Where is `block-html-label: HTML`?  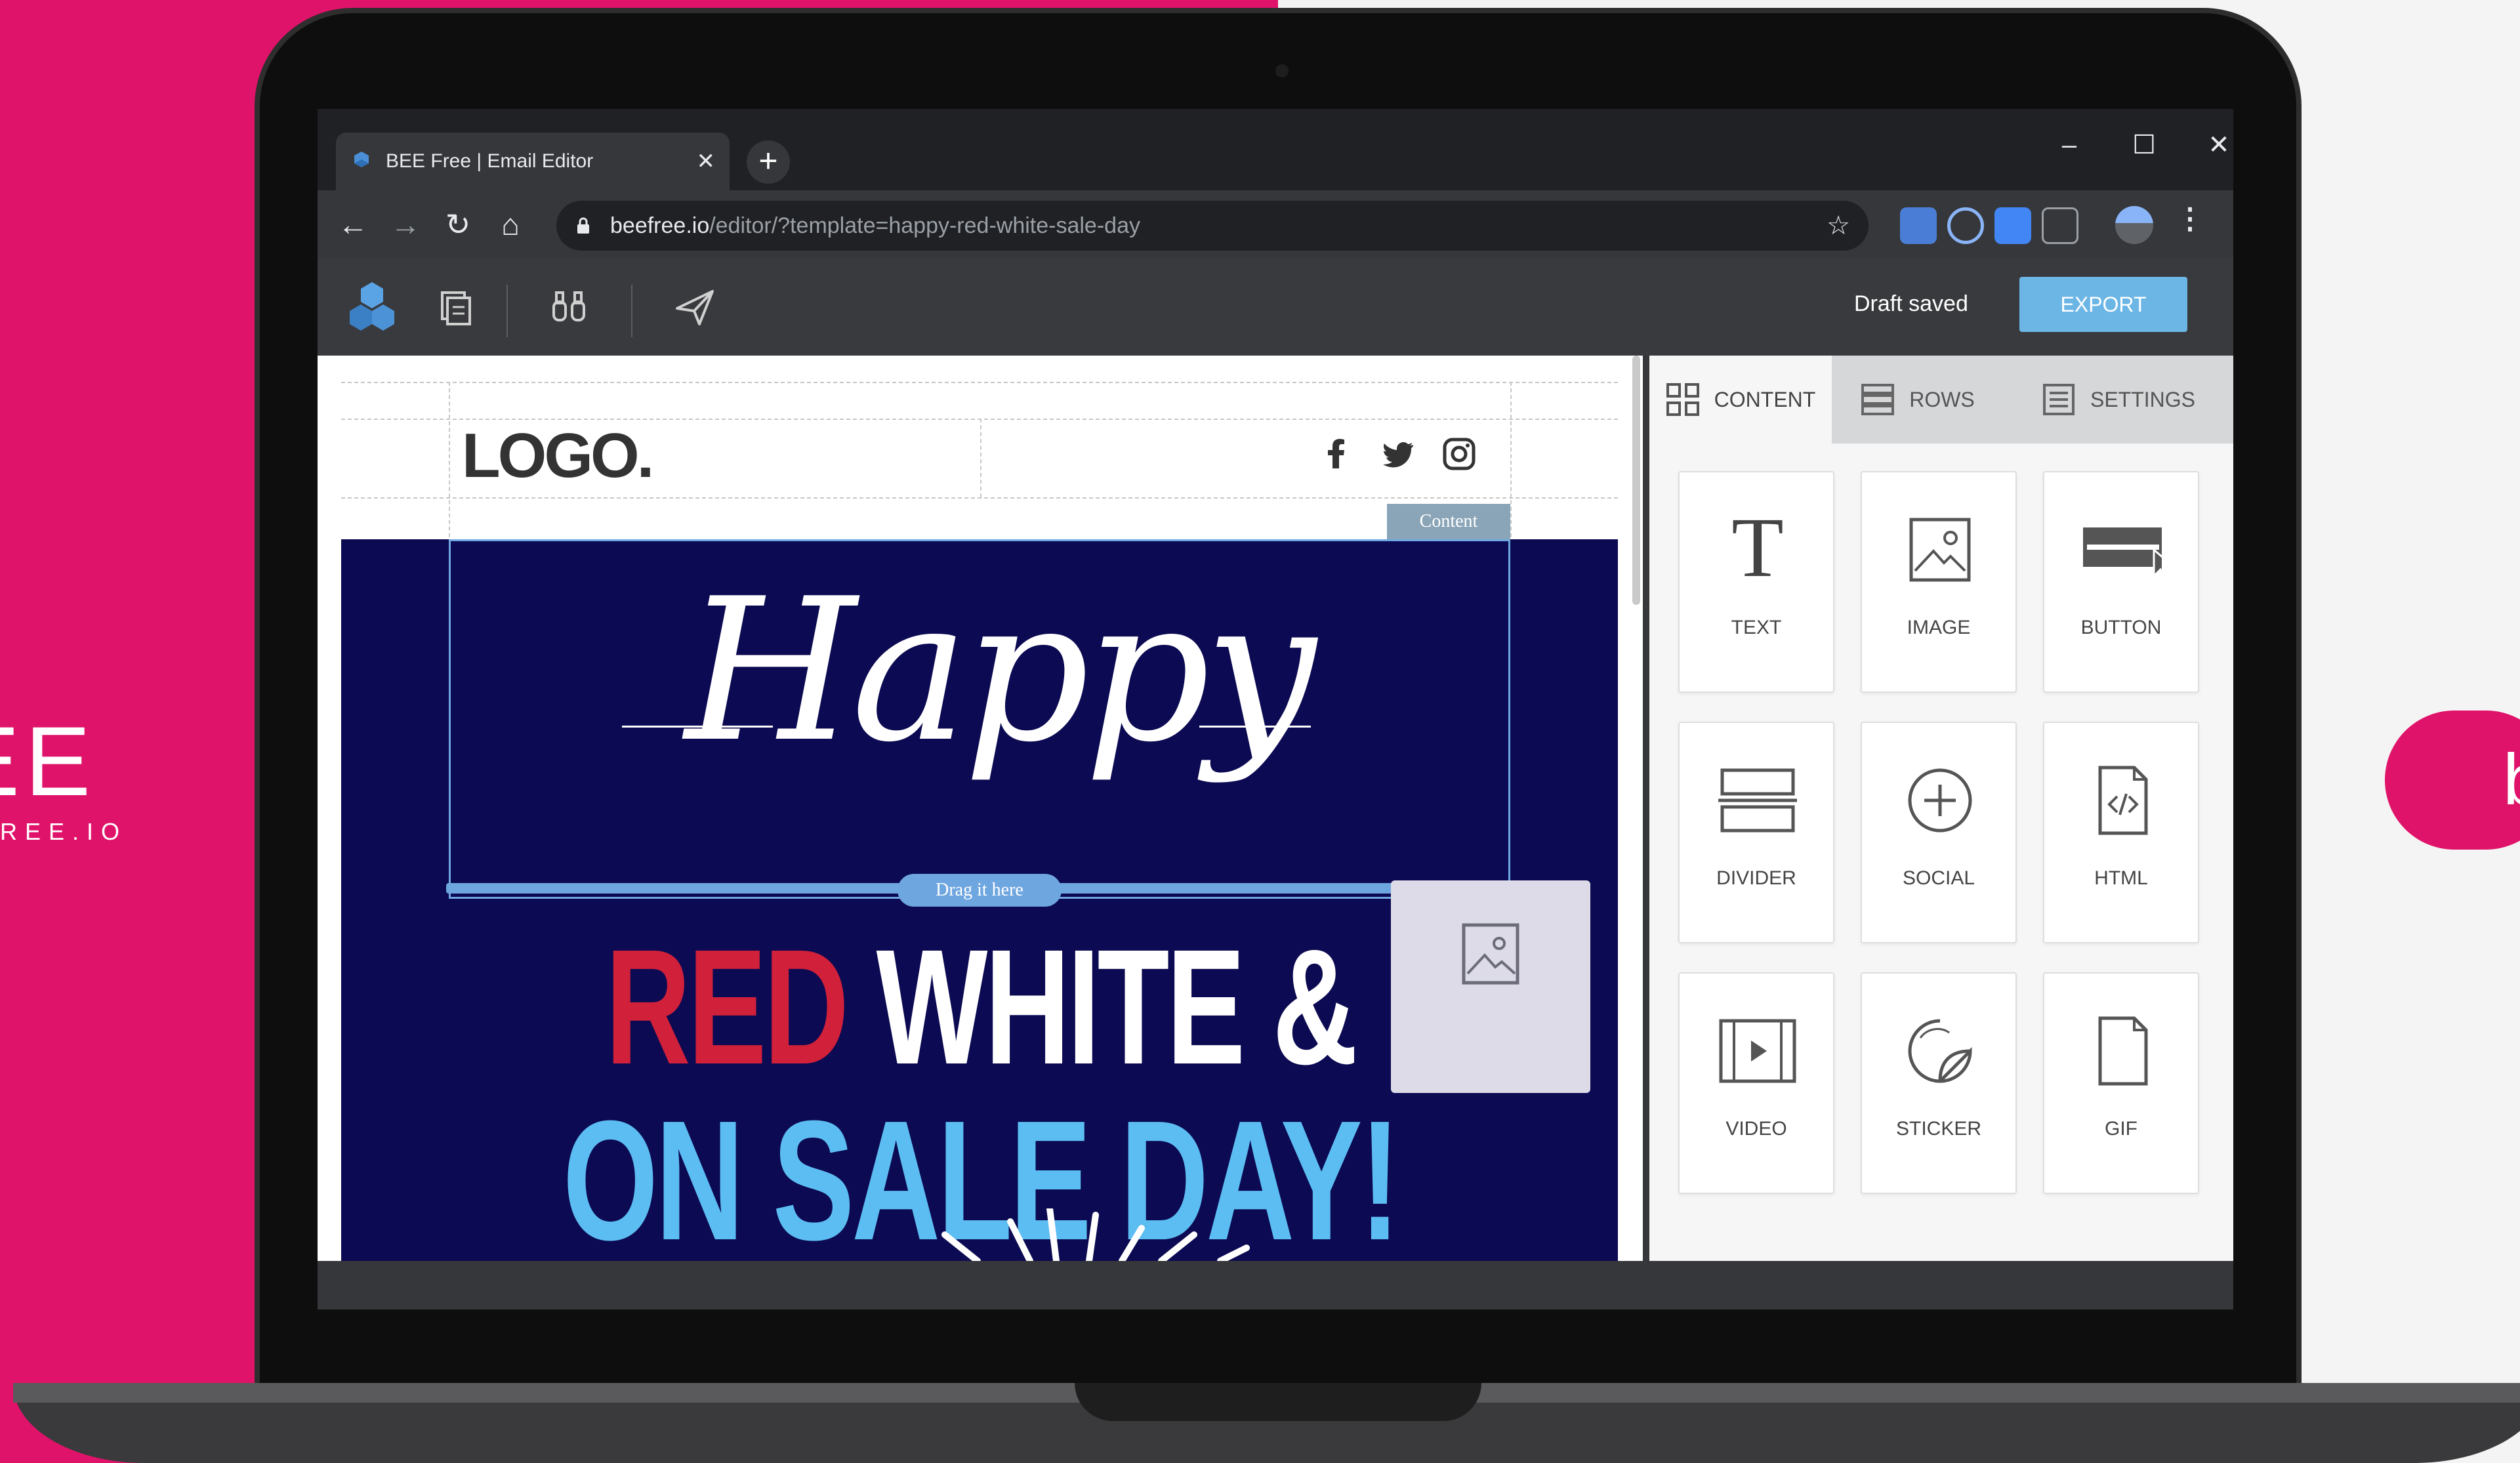
block-html-label: HTML is located at coordinates (2121, 878).